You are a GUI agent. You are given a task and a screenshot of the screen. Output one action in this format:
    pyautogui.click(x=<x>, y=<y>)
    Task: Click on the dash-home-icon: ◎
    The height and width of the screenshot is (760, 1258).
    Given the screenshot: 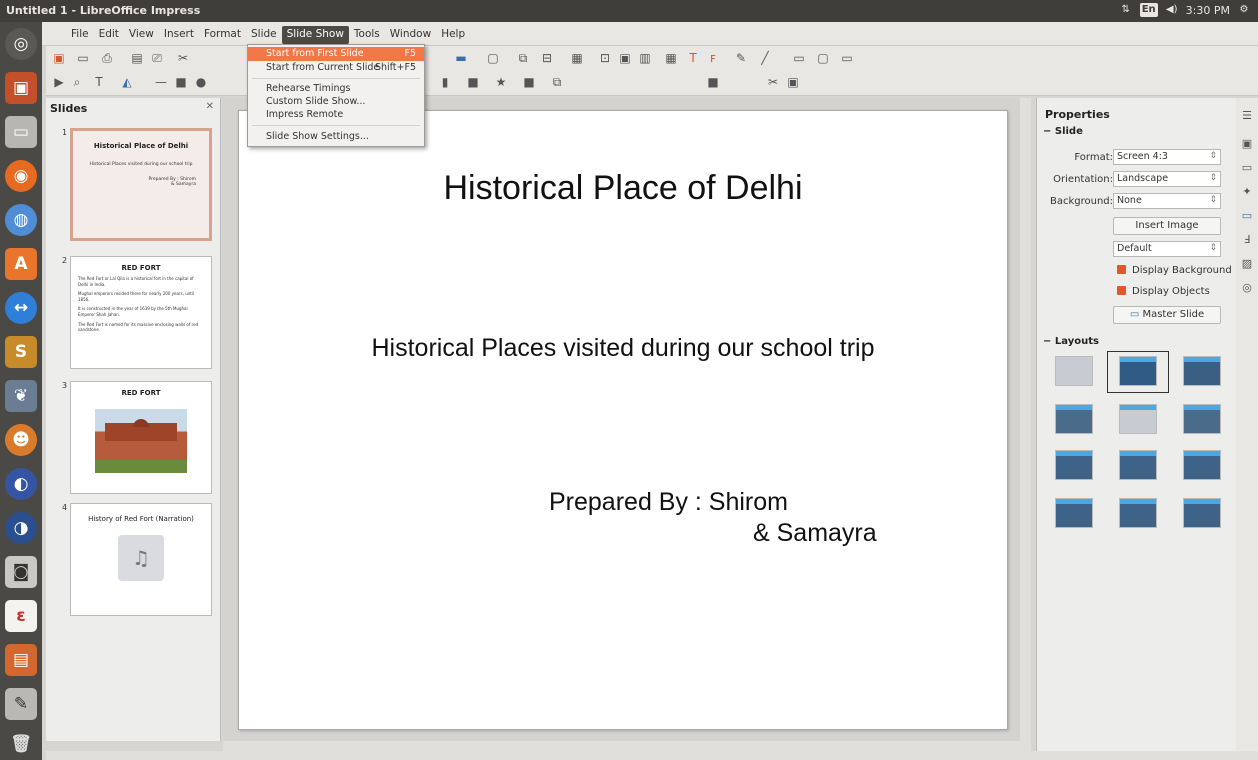 What is the action you would take?
    pyautogui.click(x=21, y=44)
    